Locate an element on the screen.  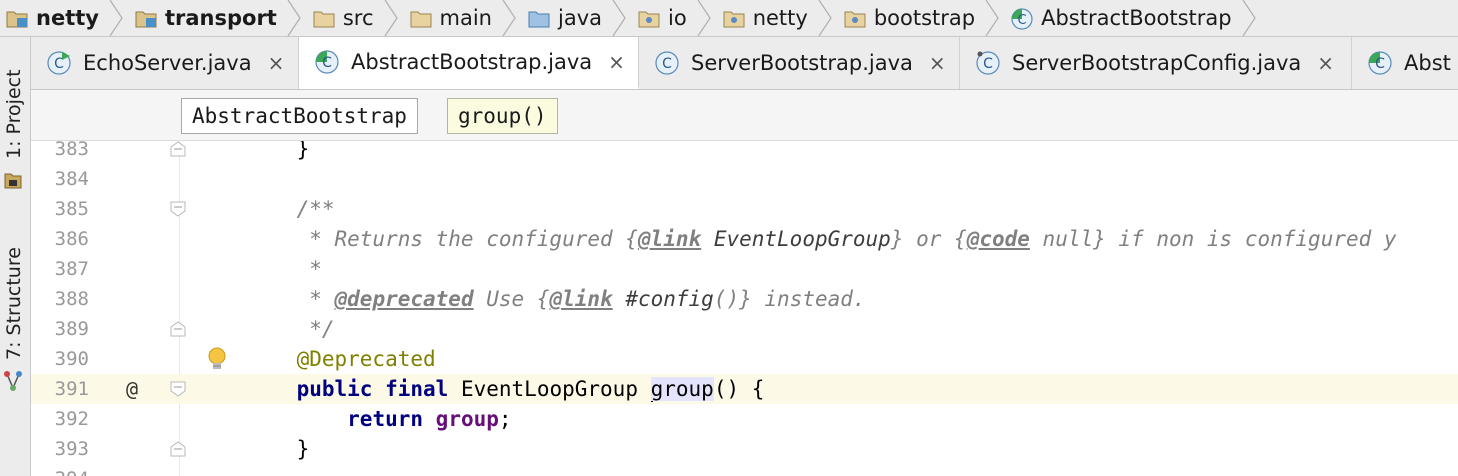
breadcrumb-io-package: io is located at coordinates (674, 18).